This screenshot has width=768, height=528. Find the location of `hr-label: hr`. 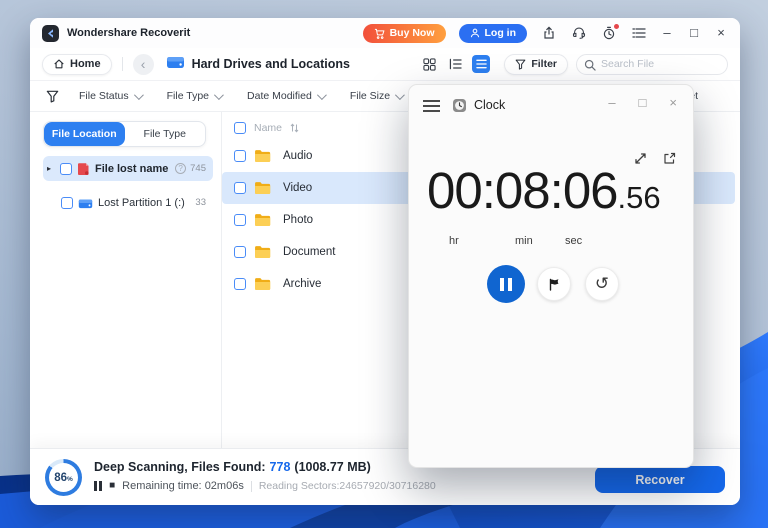

hr-label: hr is located at coordinates (454, 241).